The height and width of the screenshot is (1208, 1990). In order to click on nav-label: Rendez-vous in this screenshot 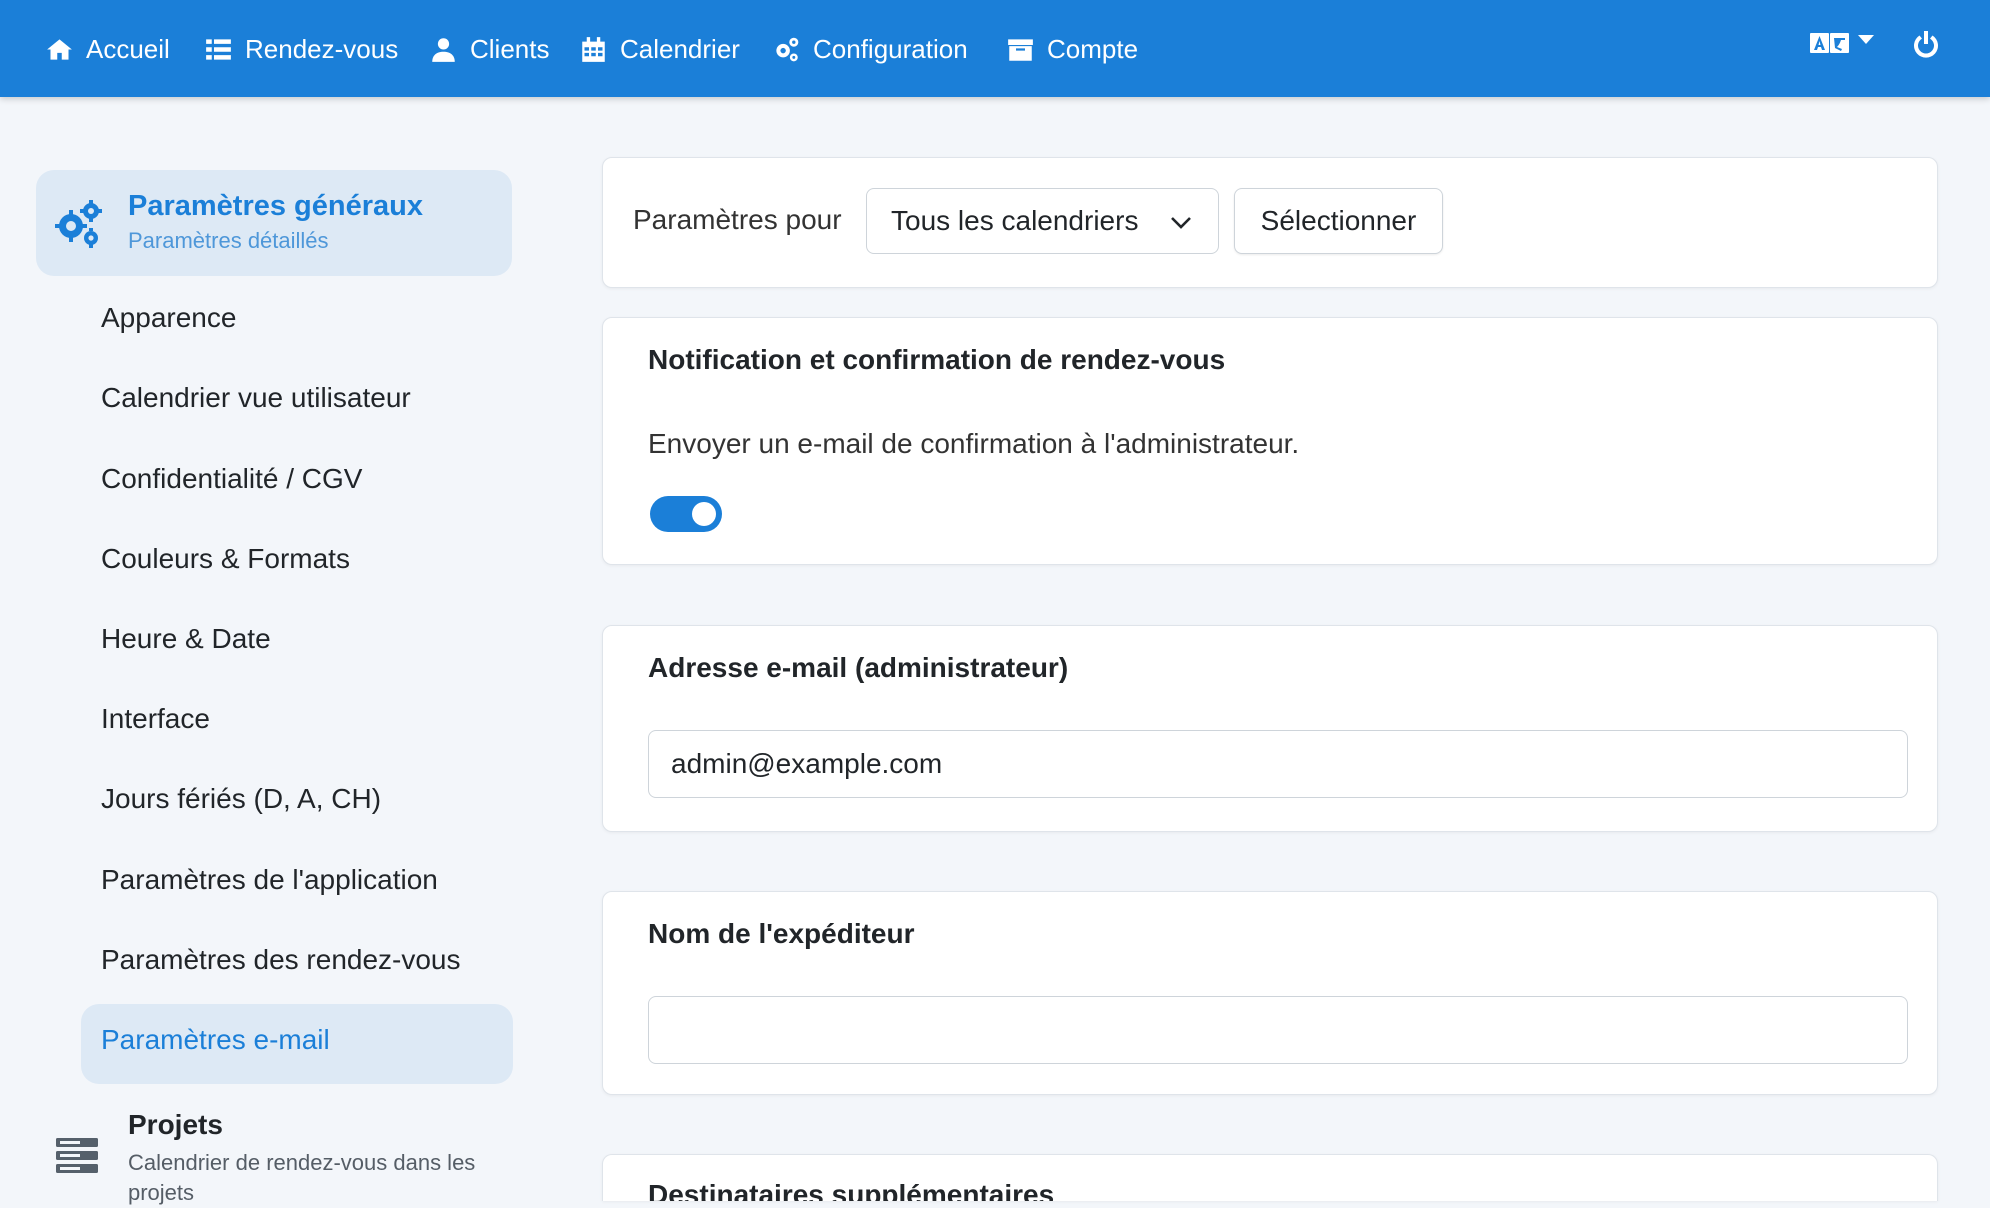, I will do `click(322, 48)`.